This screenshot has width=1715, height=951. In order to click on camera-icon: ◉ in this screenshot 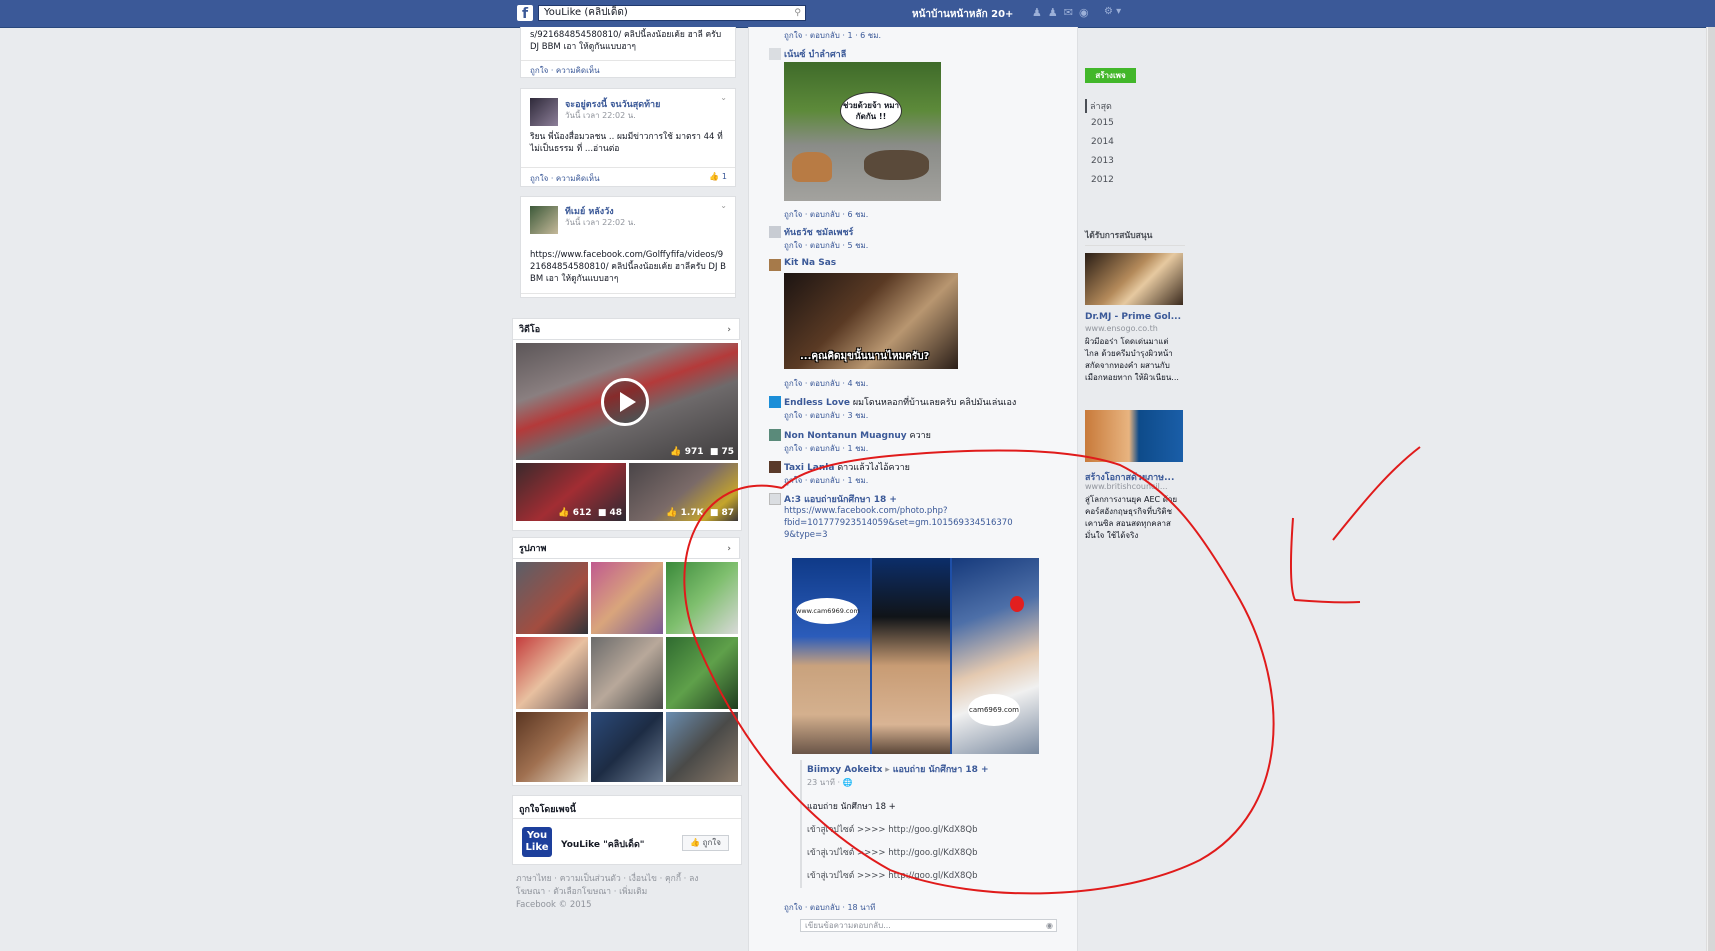, I will do `click(1049, 925)`.